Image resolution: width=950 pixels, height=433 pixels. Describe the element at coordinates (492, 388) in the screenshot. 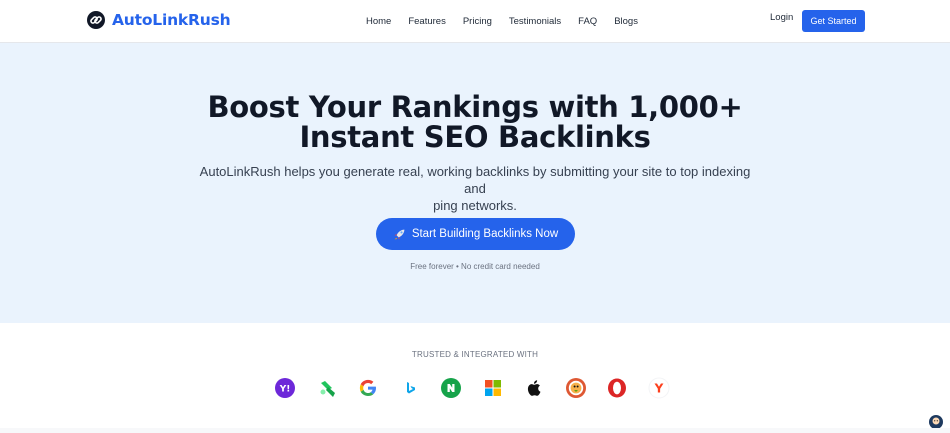

I see `microsoft-icon` at that location.